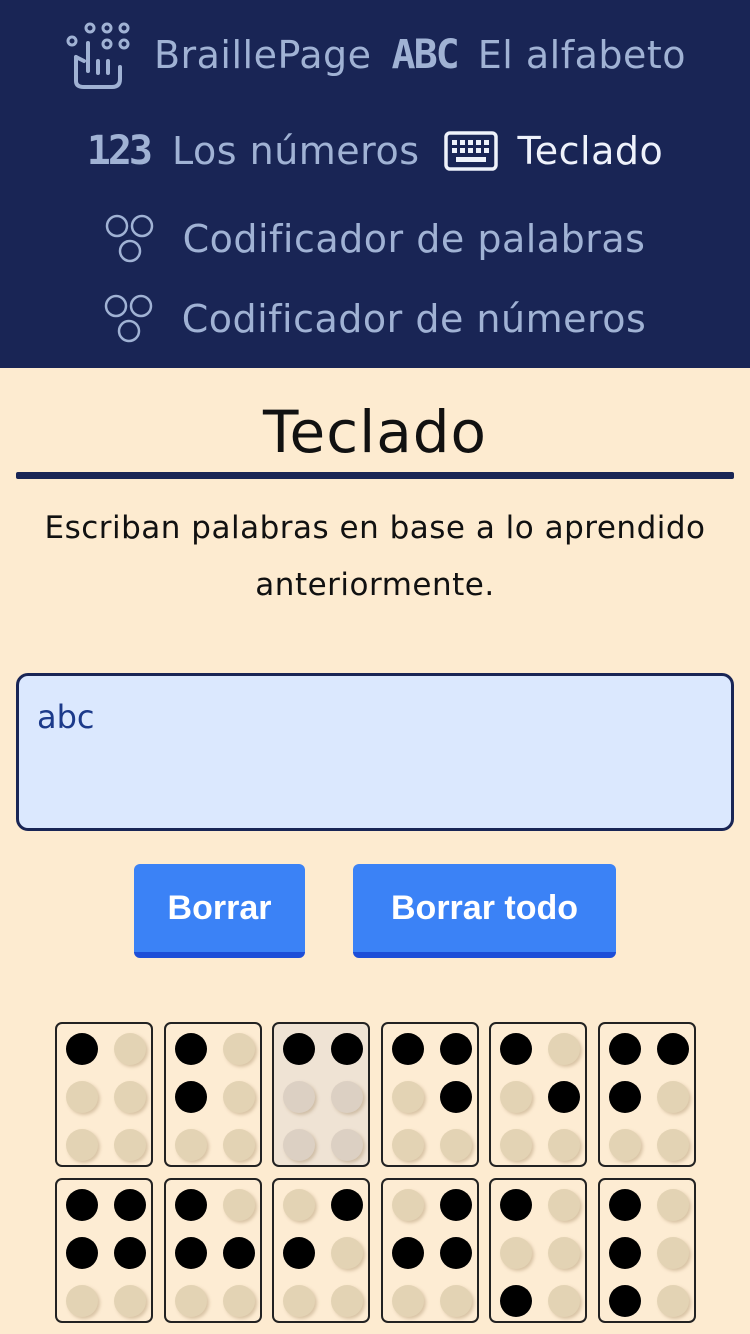 The width and height of the screenshot is (750, 1334). What do you see at coordinates (375, 432) in the screenshot?
I see `page-title: Teclado` at bounding box center [375, 432].